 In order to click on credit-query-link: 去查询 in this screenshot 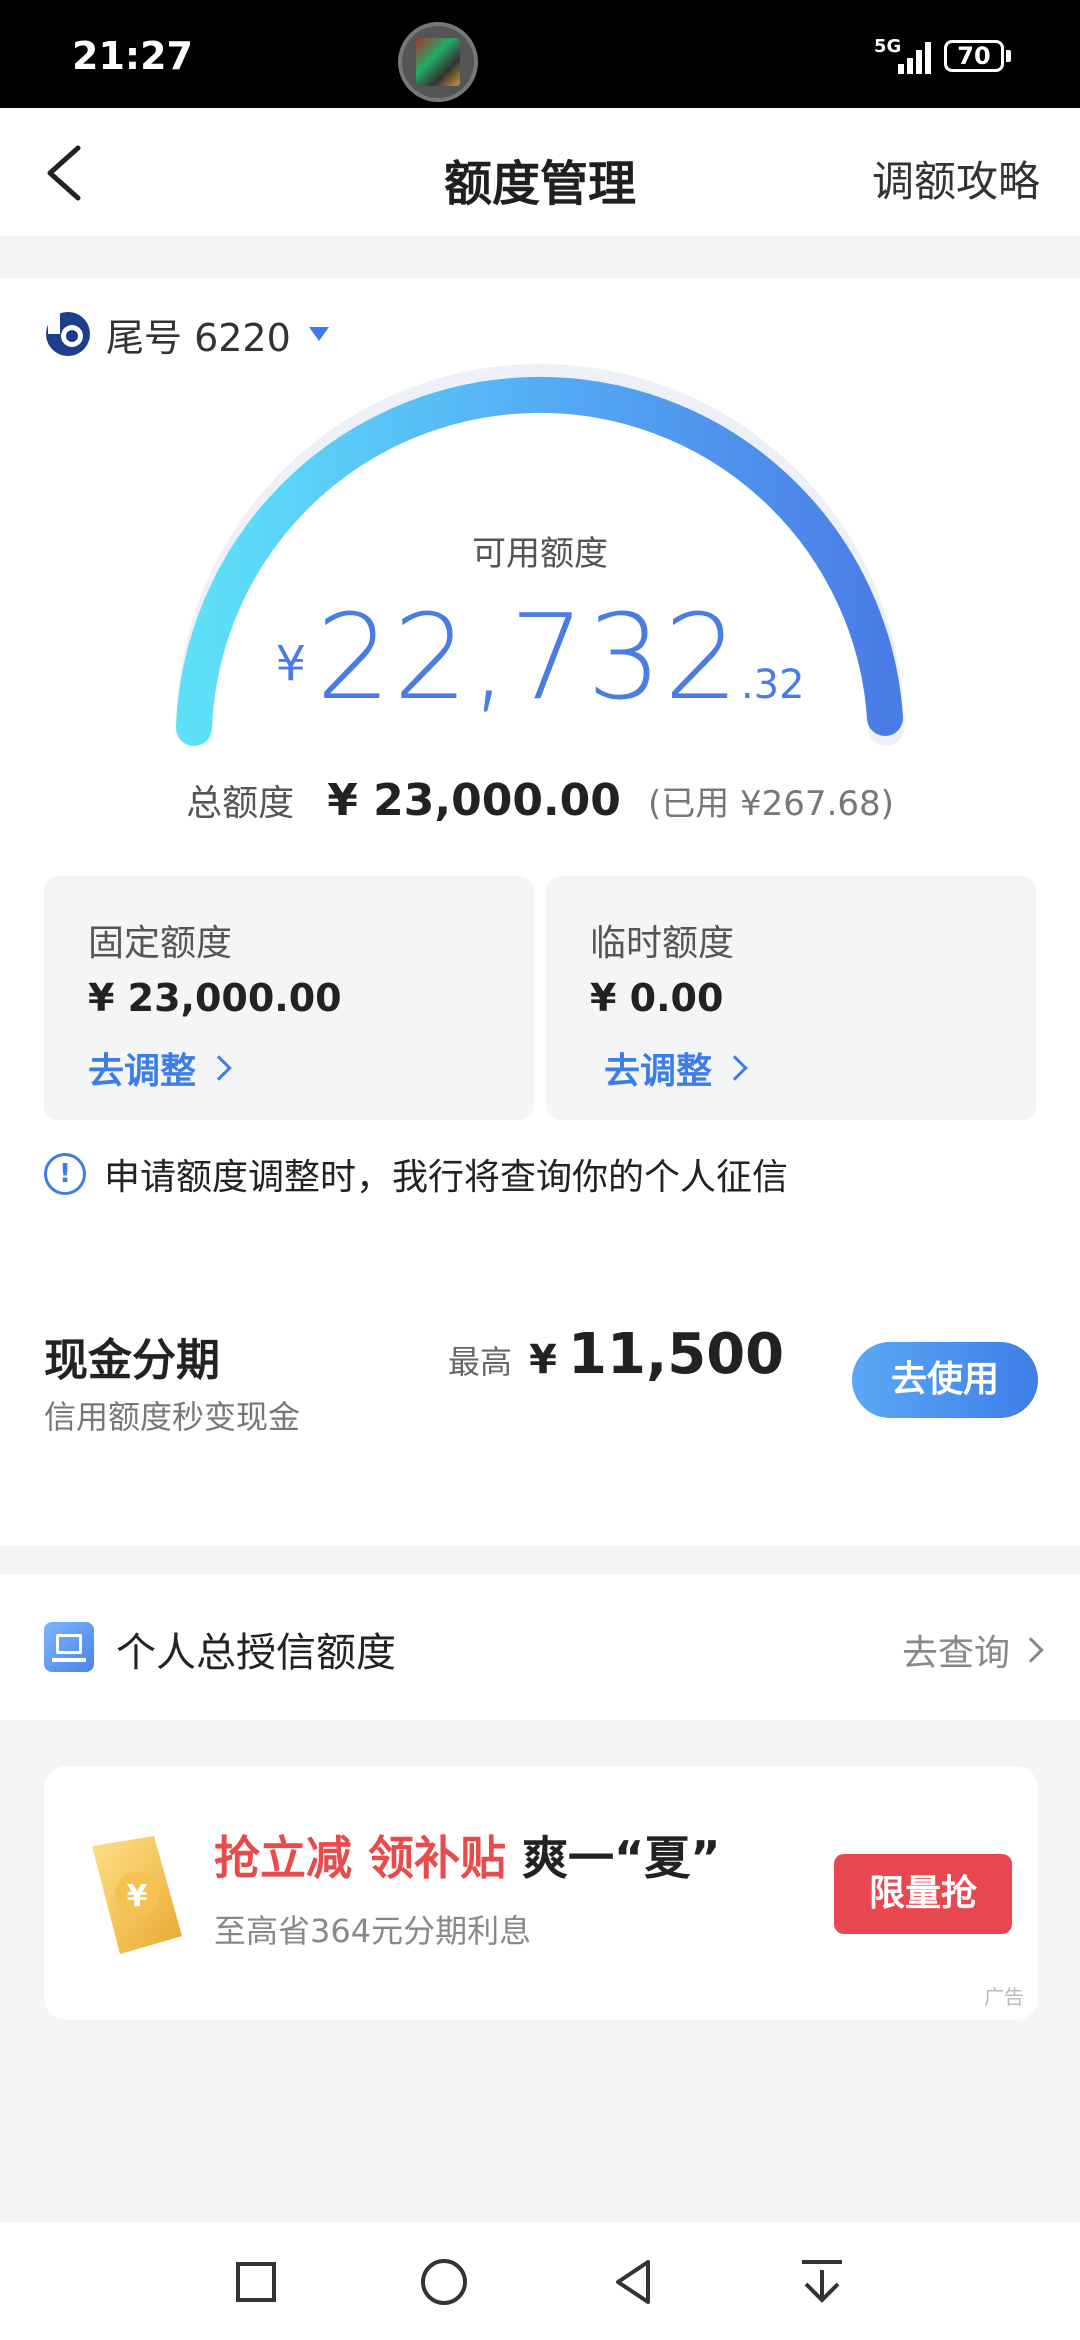, I will do `click(972, 1650)`.